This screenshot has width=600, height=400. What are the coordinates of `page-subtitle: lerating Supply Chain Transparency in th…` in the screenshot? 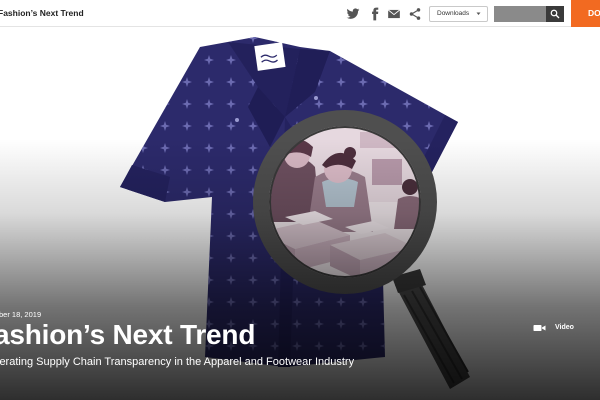 It's located at (177, 362).